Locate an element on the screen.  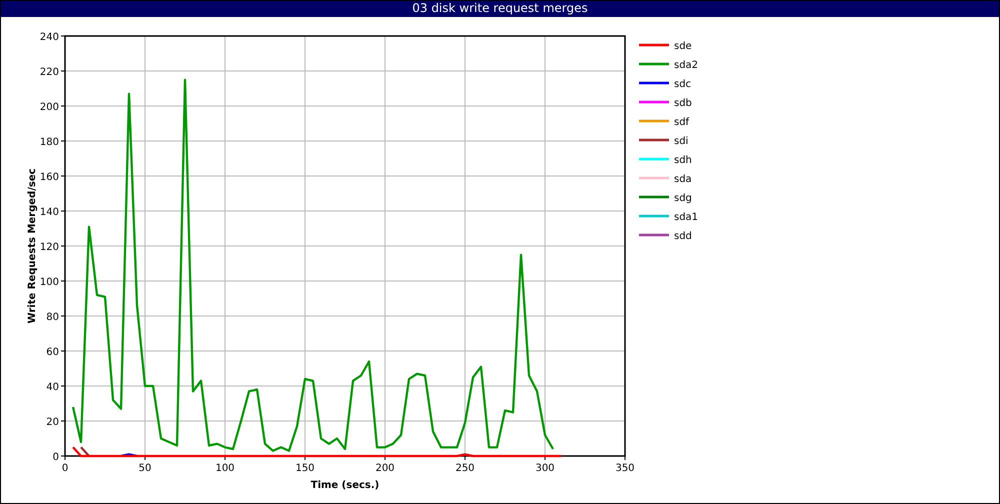
tick-label: 300 is located at coordinates (545, 468).